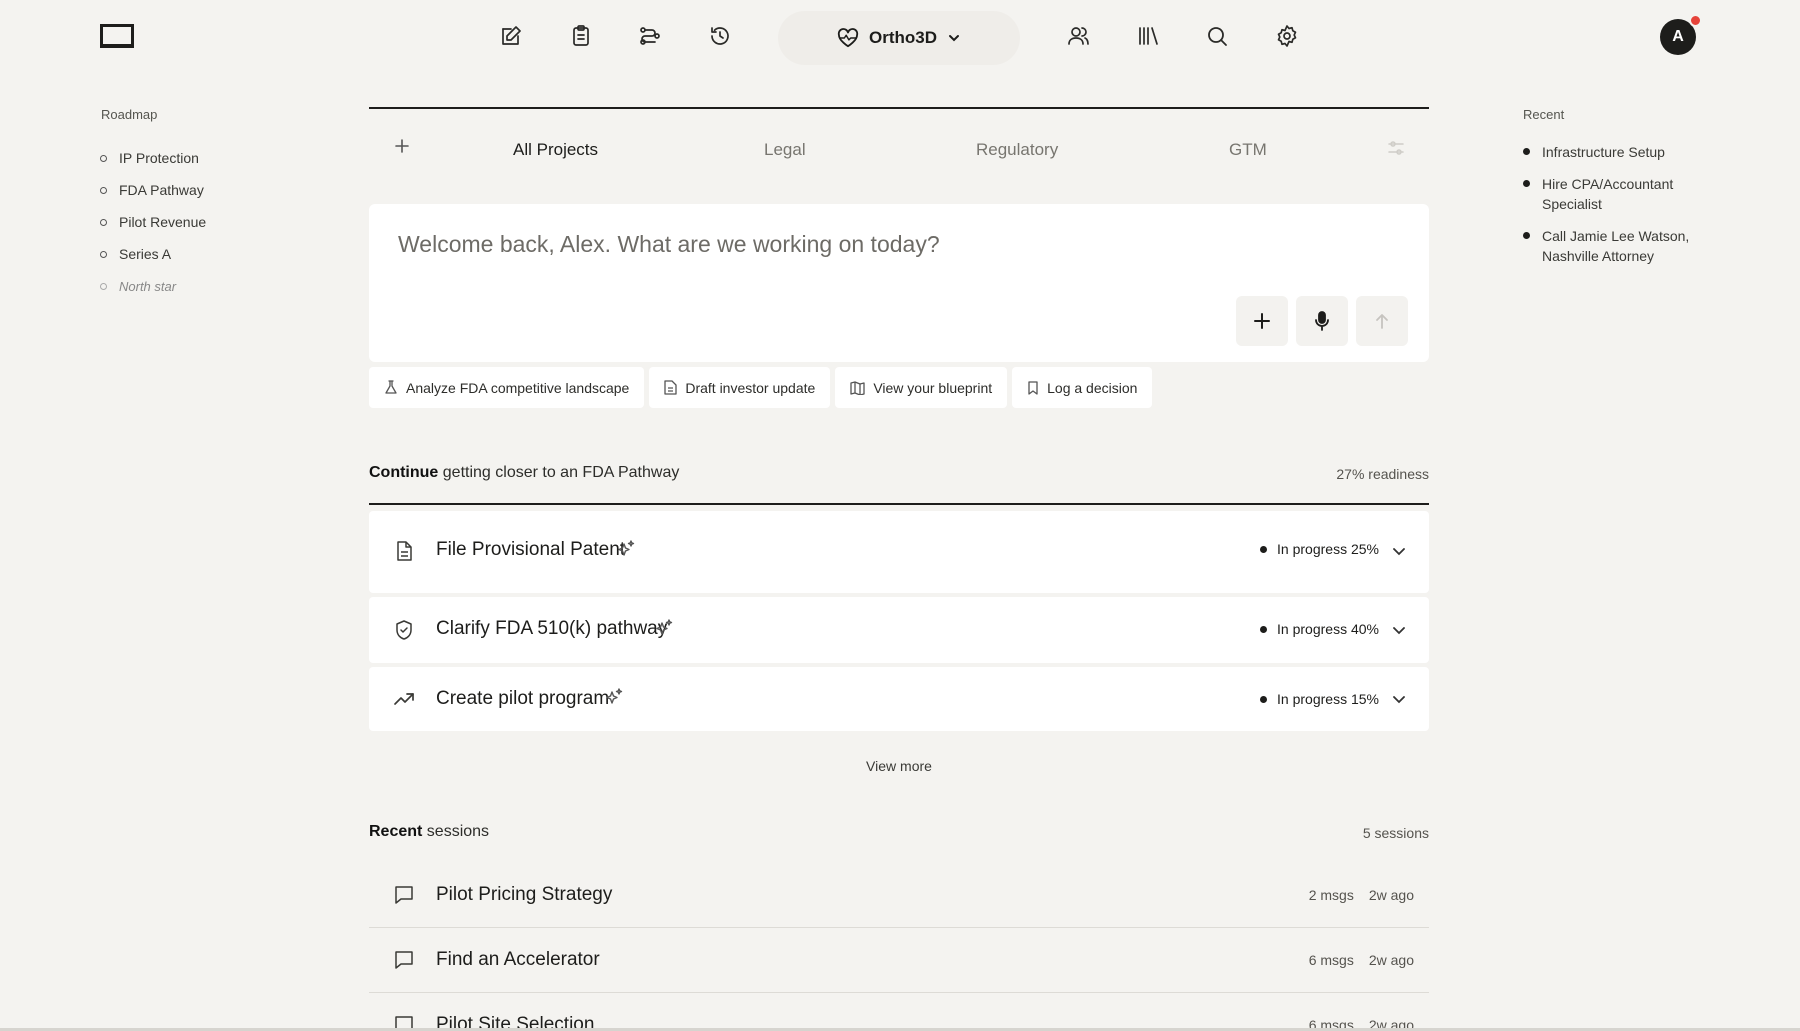 The height and width of the screenshot is (1031, 1800). Describe the element at coordinates (531, 549) in the screenshot. I see `task-label: File Provisional Patent` at that location.